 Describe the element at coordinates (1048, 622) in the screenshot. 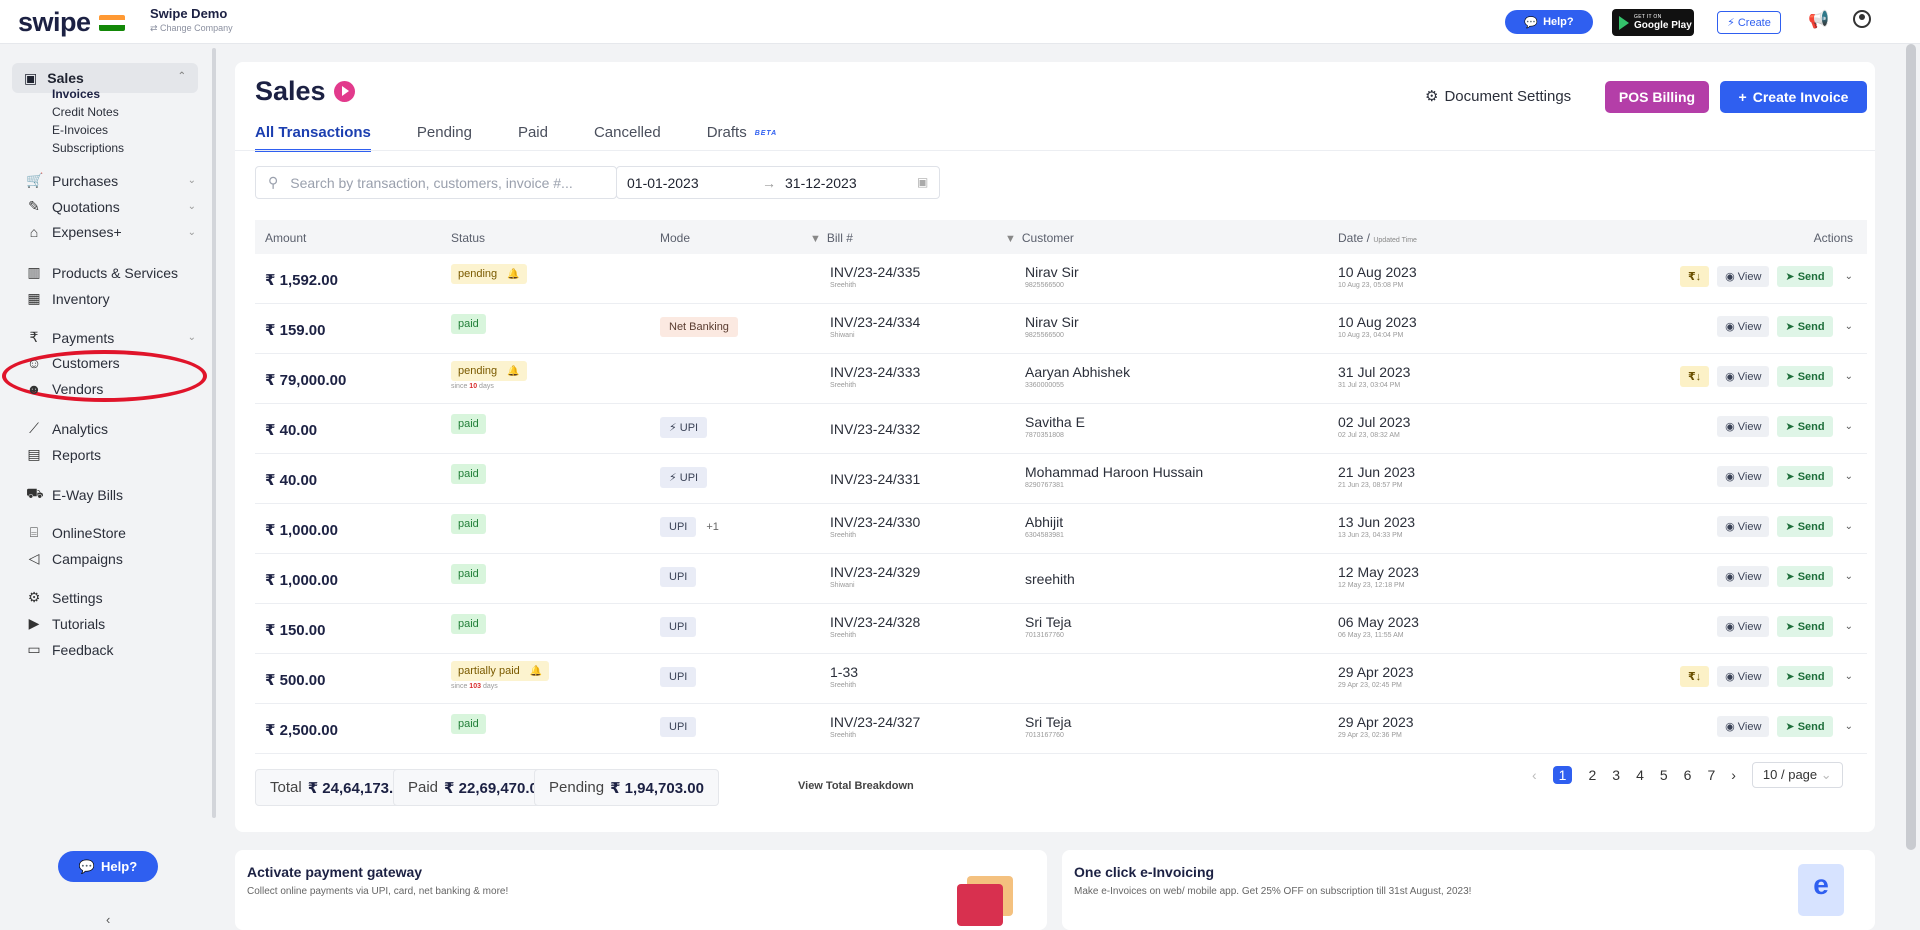

I see `customer-name: Sri Teja` at that location.